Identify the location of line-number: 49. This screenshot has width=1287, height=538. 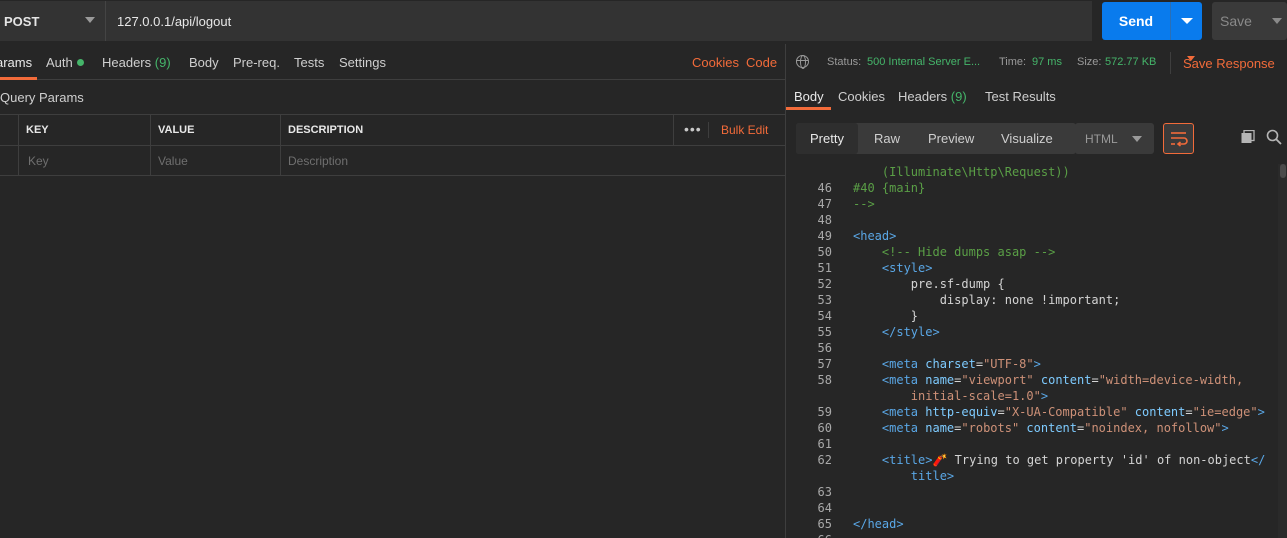
(824, 236).